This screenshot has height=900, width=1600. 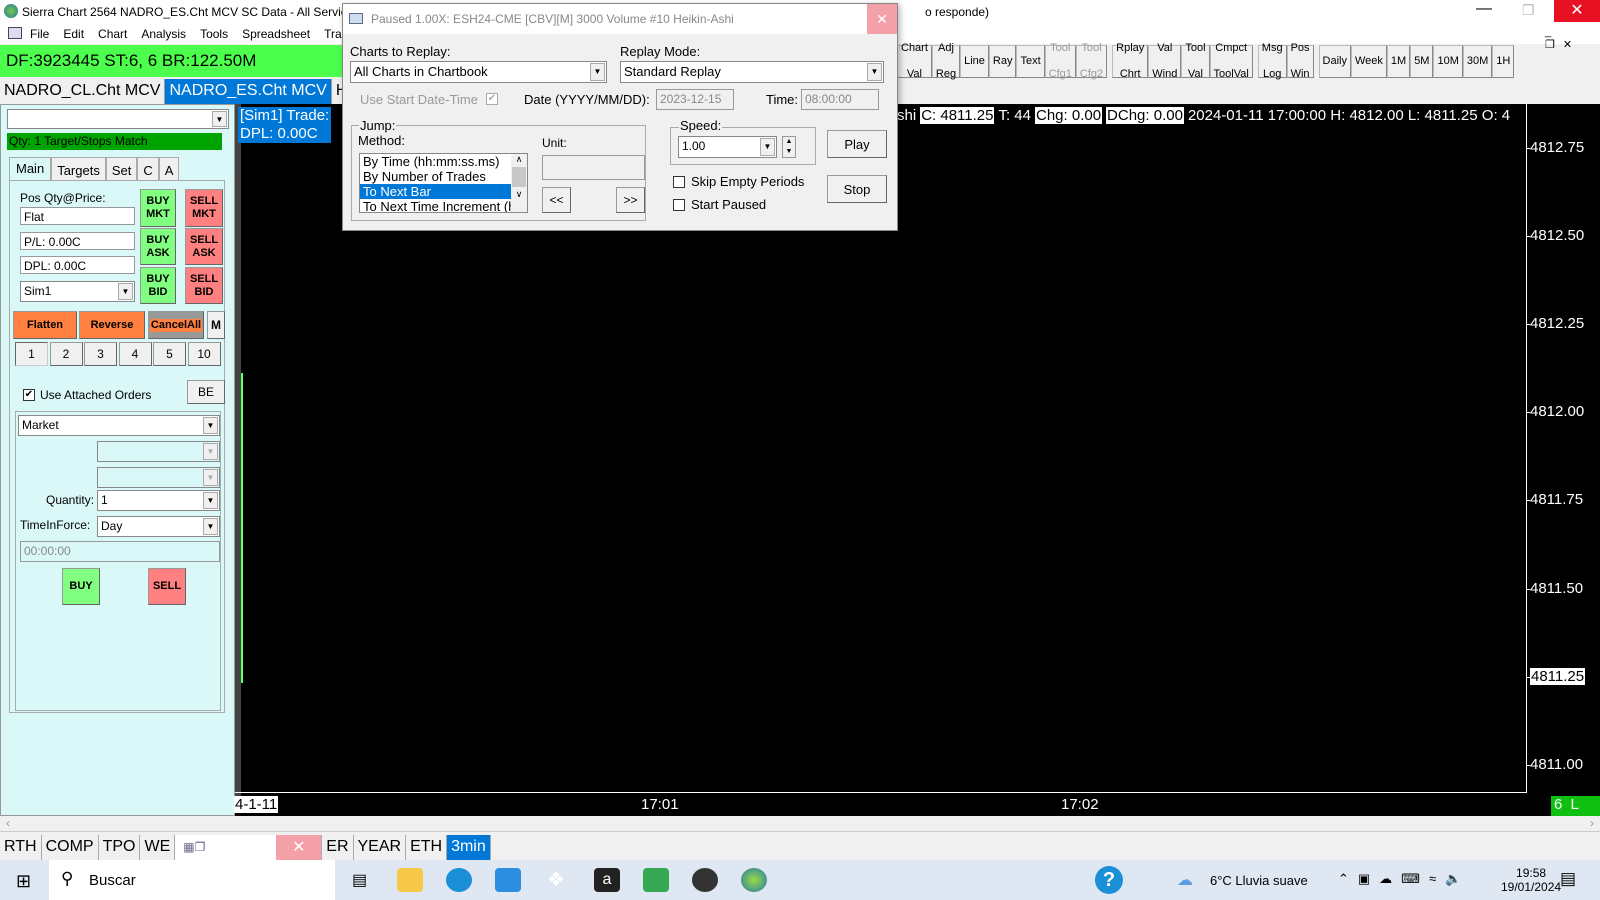 I want to click on sell-button: SELL, so click(x=167, y=586).